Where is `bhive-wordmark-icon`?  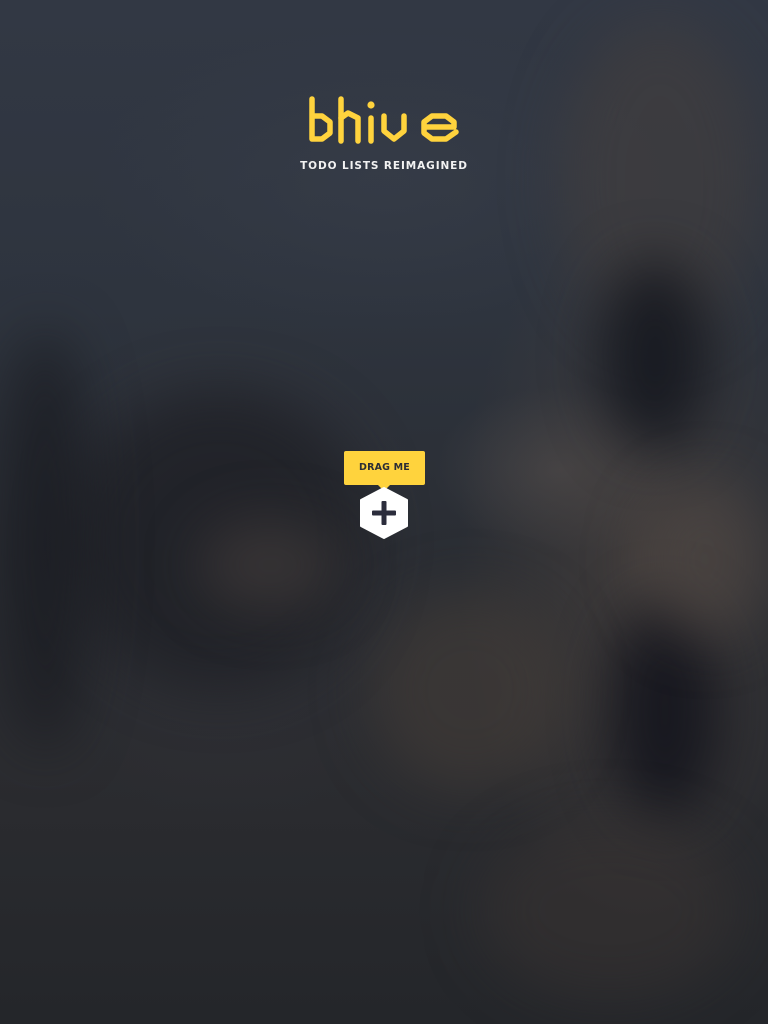
bhive-wordmark-icon is located at coordinates (384, 120).